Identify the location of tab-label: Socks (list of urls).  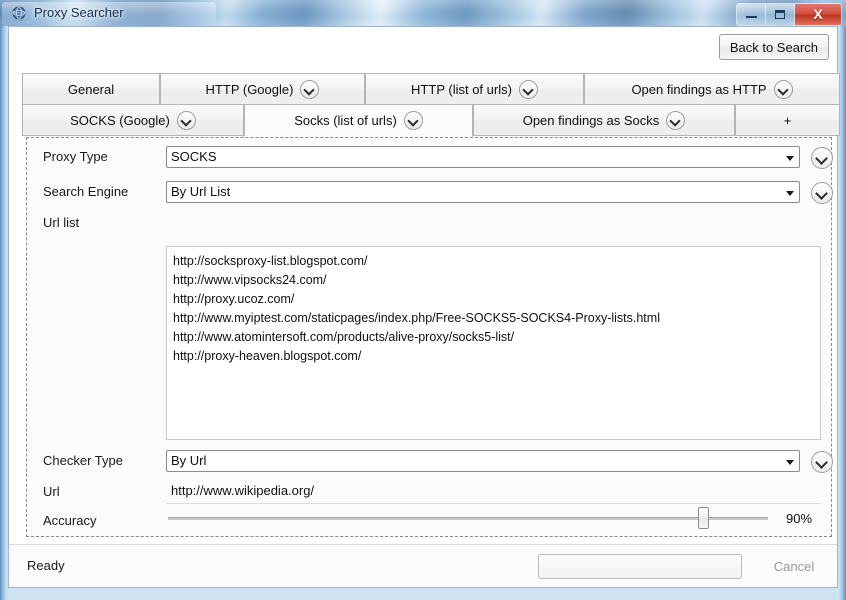
(345, 120).